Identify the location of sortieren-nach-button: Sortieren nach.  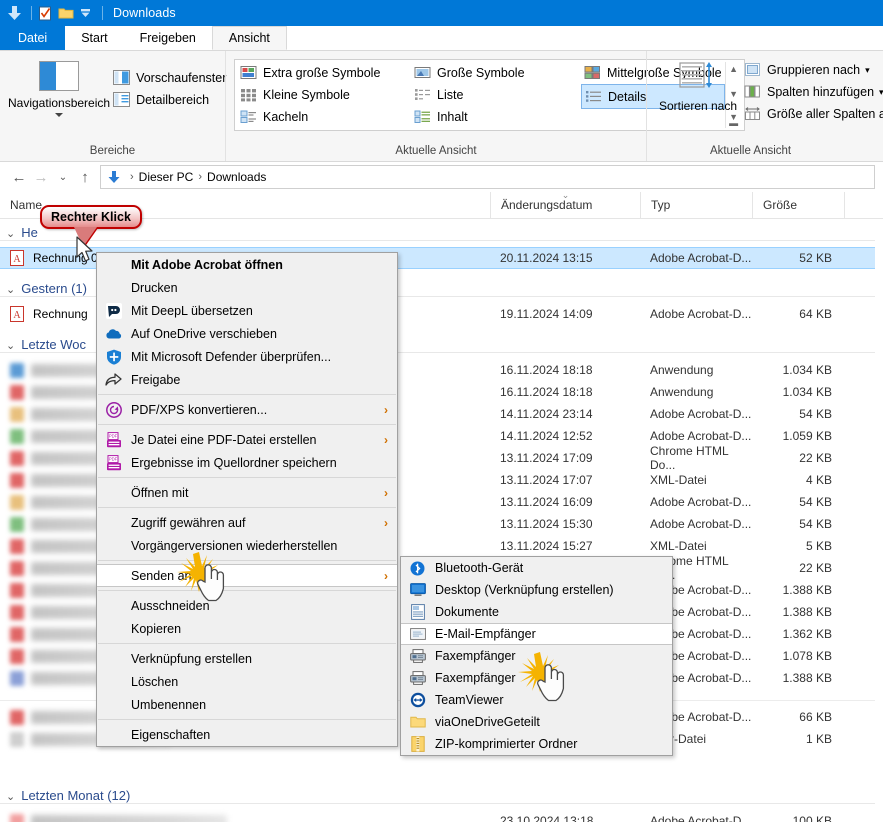
(698, 85).